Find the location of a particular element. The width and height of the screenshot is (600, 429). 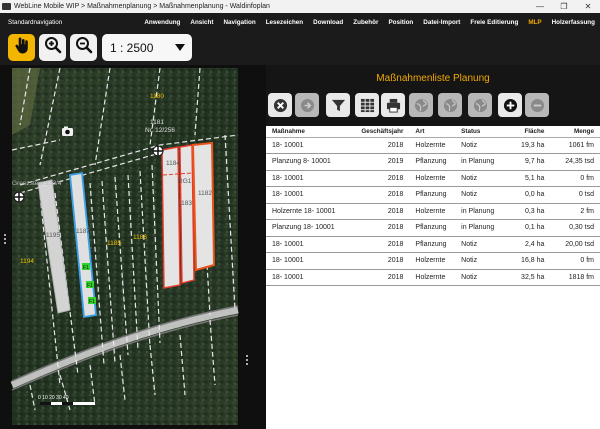

table-row: 18- 10001 2018 Holzernte Notiz 16,8 ha 0 fm is located at coordinates (433, 261).